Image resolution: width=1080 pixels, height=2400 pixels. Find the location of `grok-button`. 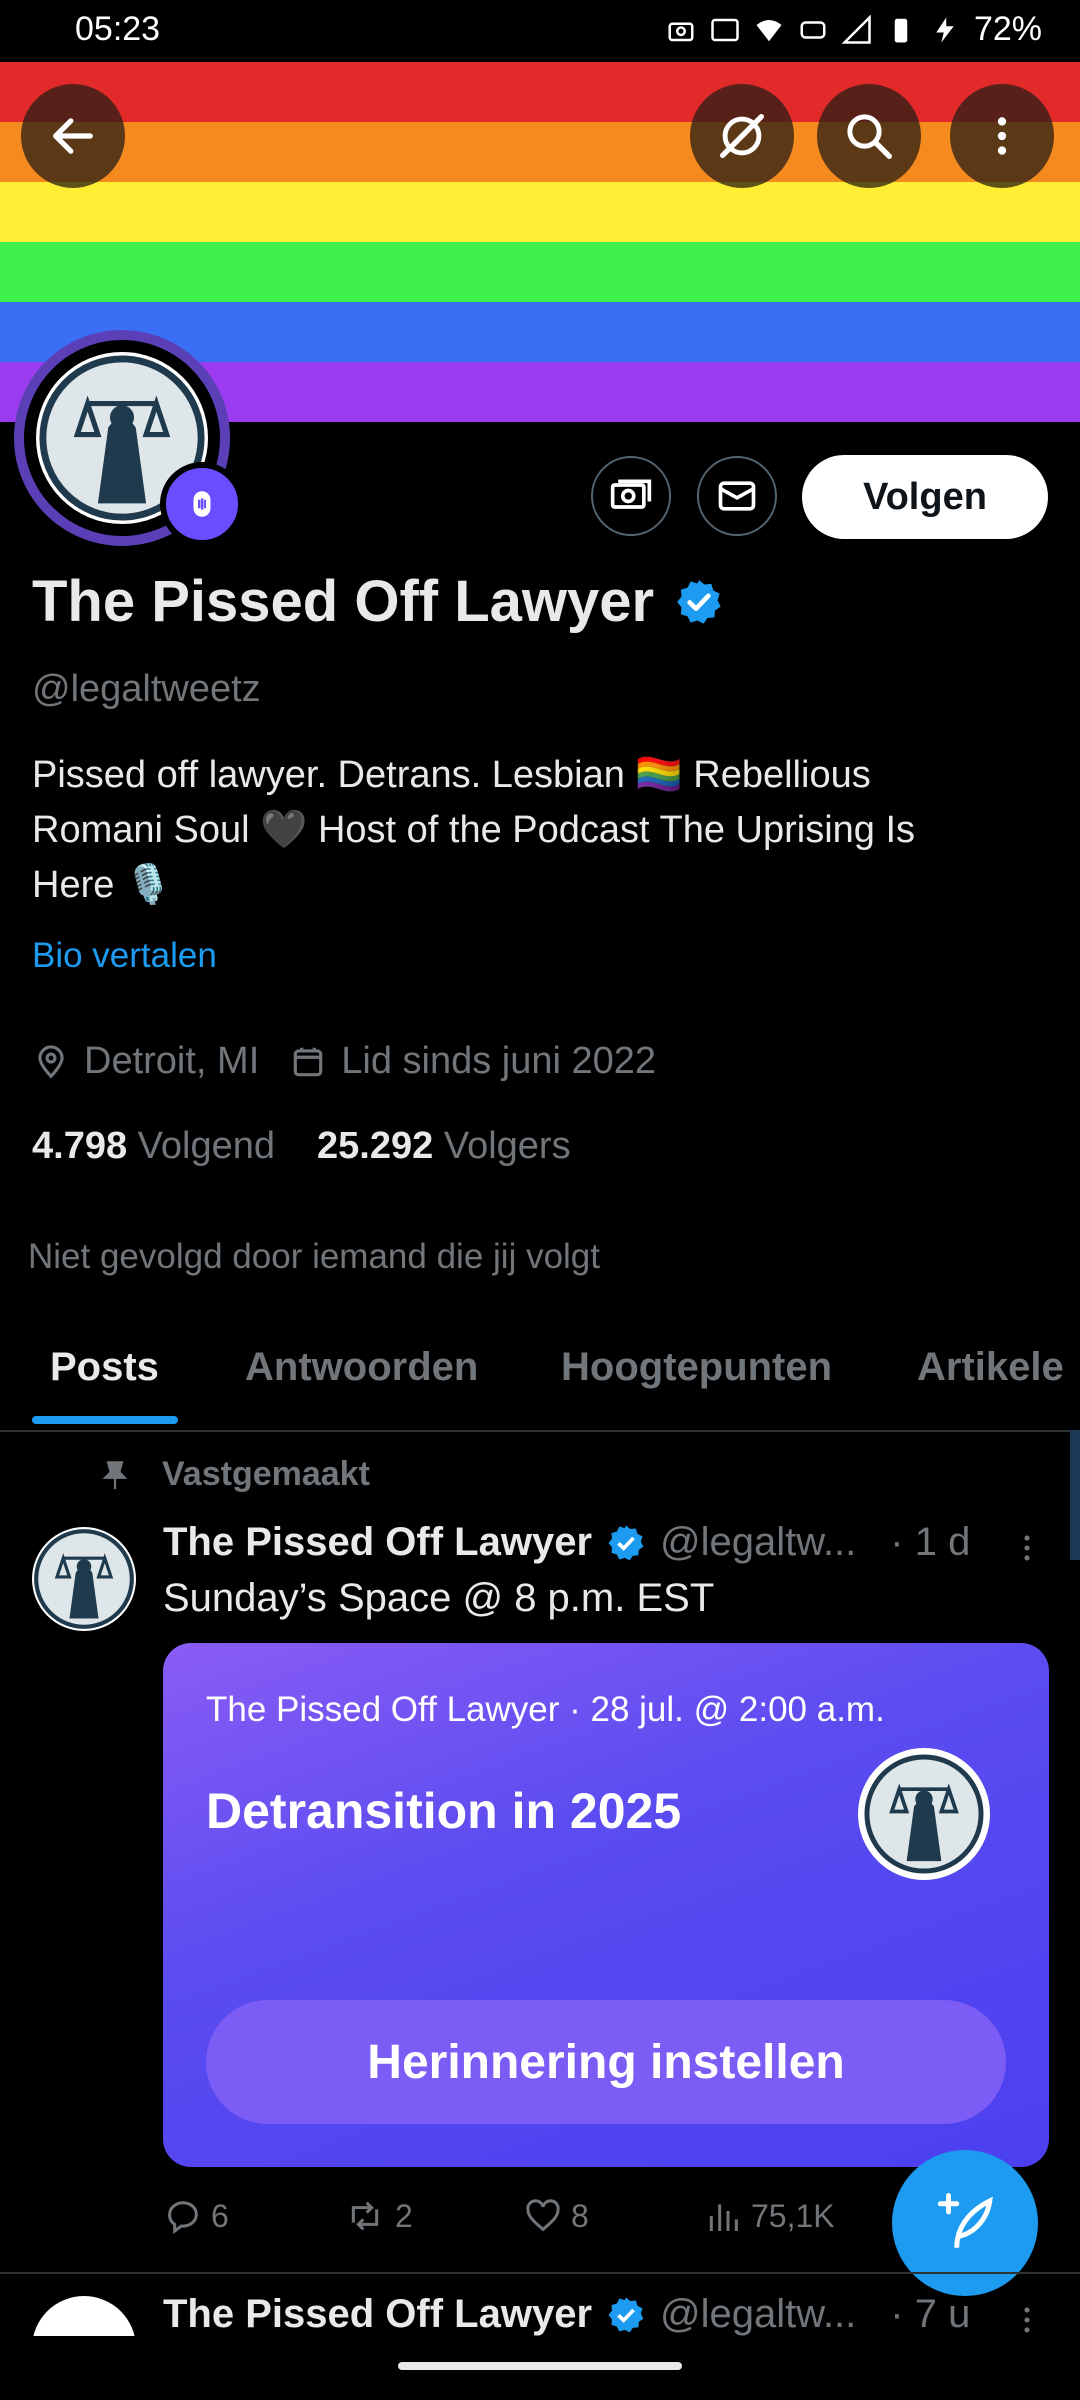

grok-button is located at coordinates (742, 136).